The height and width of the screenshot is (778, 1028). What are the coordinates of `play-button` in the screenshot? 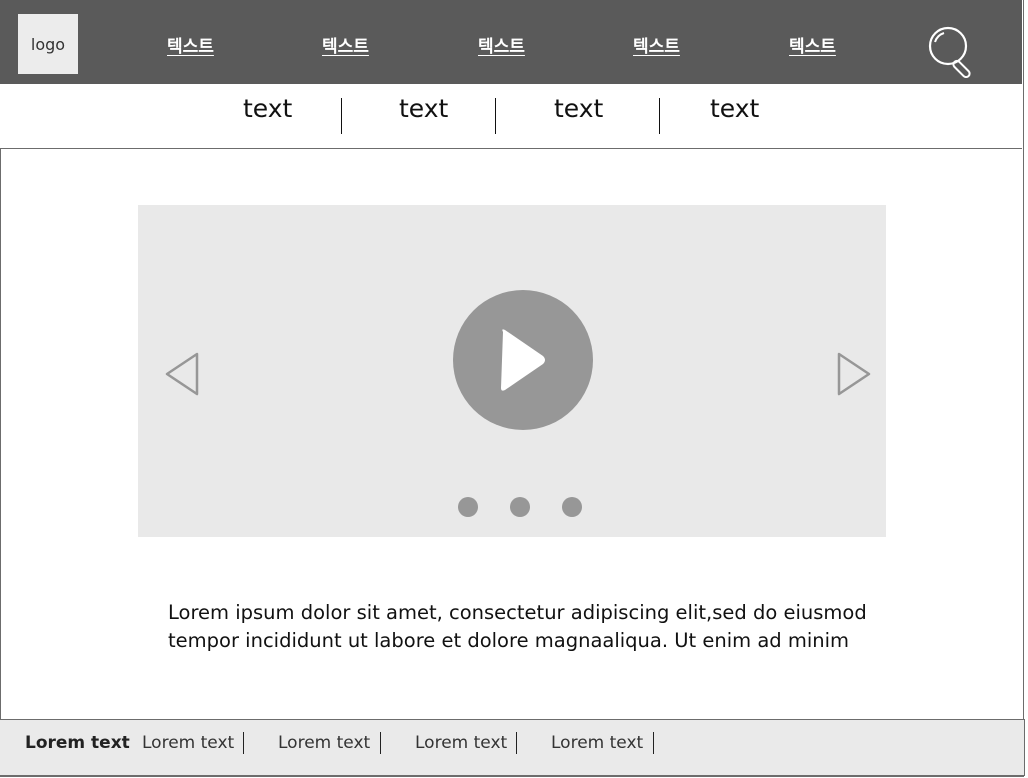 It's located at (523, 360).